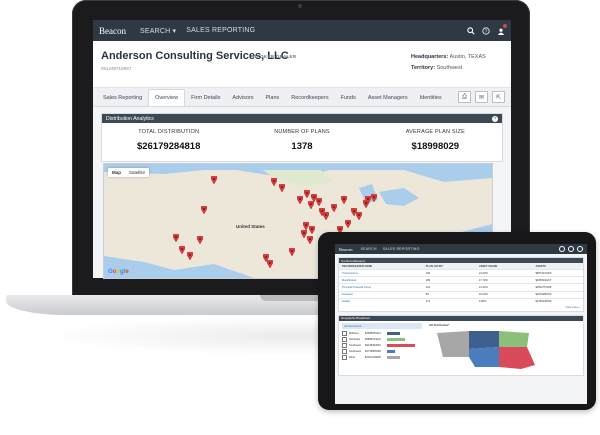 This screenshot has width=600, height=435. What do you see at coordinates (137, 172) in the screenshot?
I see `map-type-satellite: Satellite` at bounding box center [137, 172].